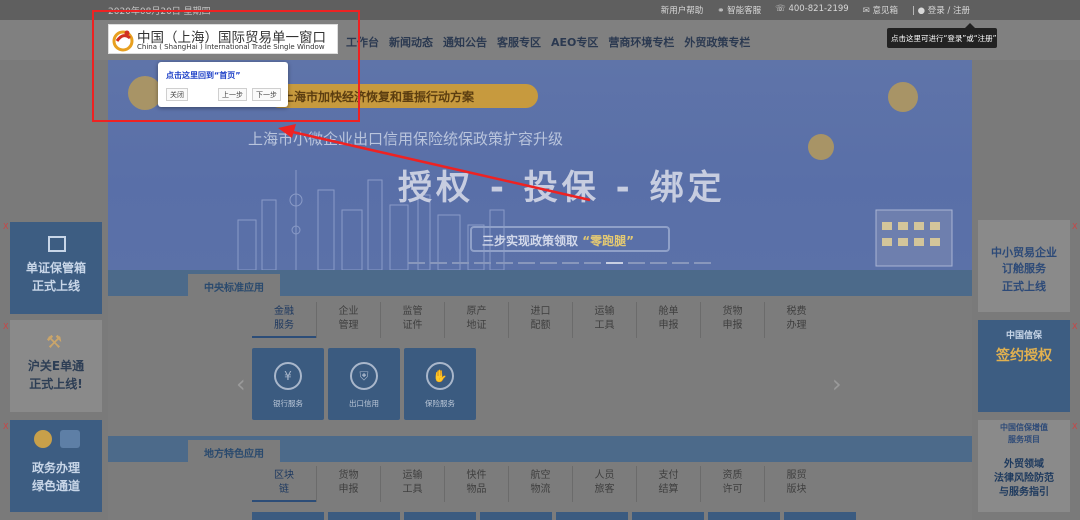 This screenshot has width=1080, height=520. What do you see at coordinates (1024, 439) in the screenshot?
I see `right-ad-3-line2: 服务项目` at bounding box center [1024, 439].